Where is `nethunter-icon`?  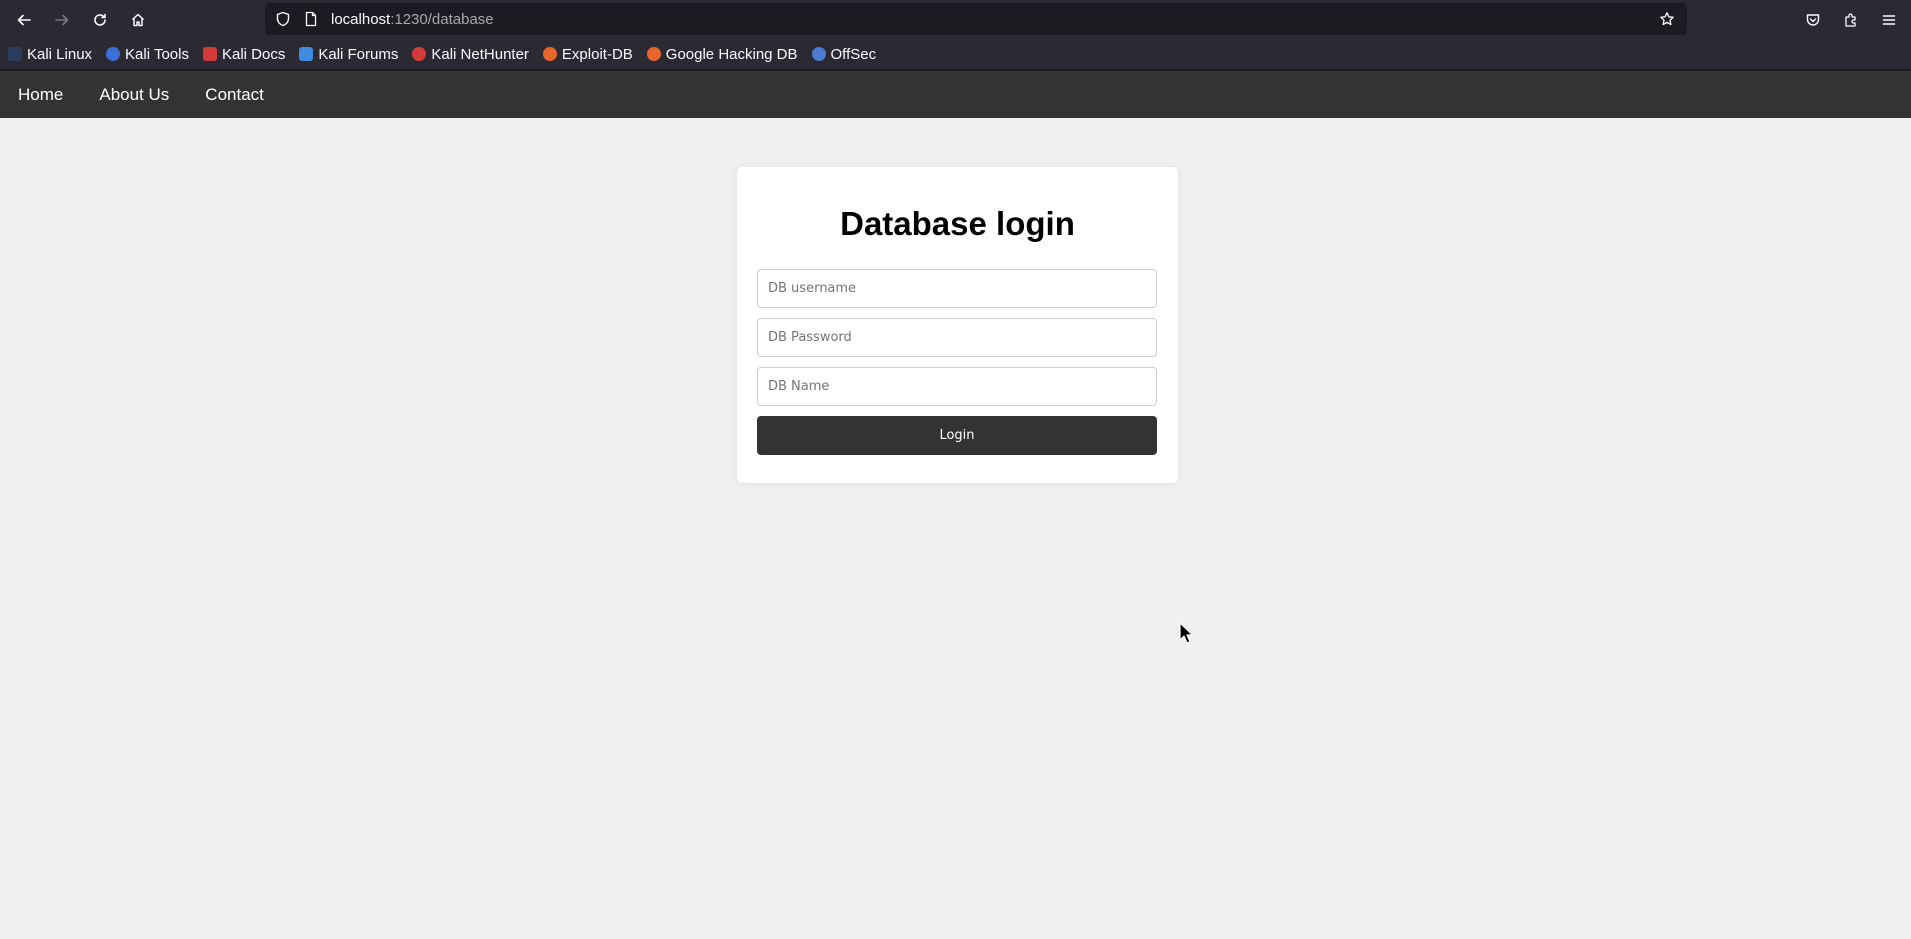
nethunter-icon is located at coordinates (419, 54).